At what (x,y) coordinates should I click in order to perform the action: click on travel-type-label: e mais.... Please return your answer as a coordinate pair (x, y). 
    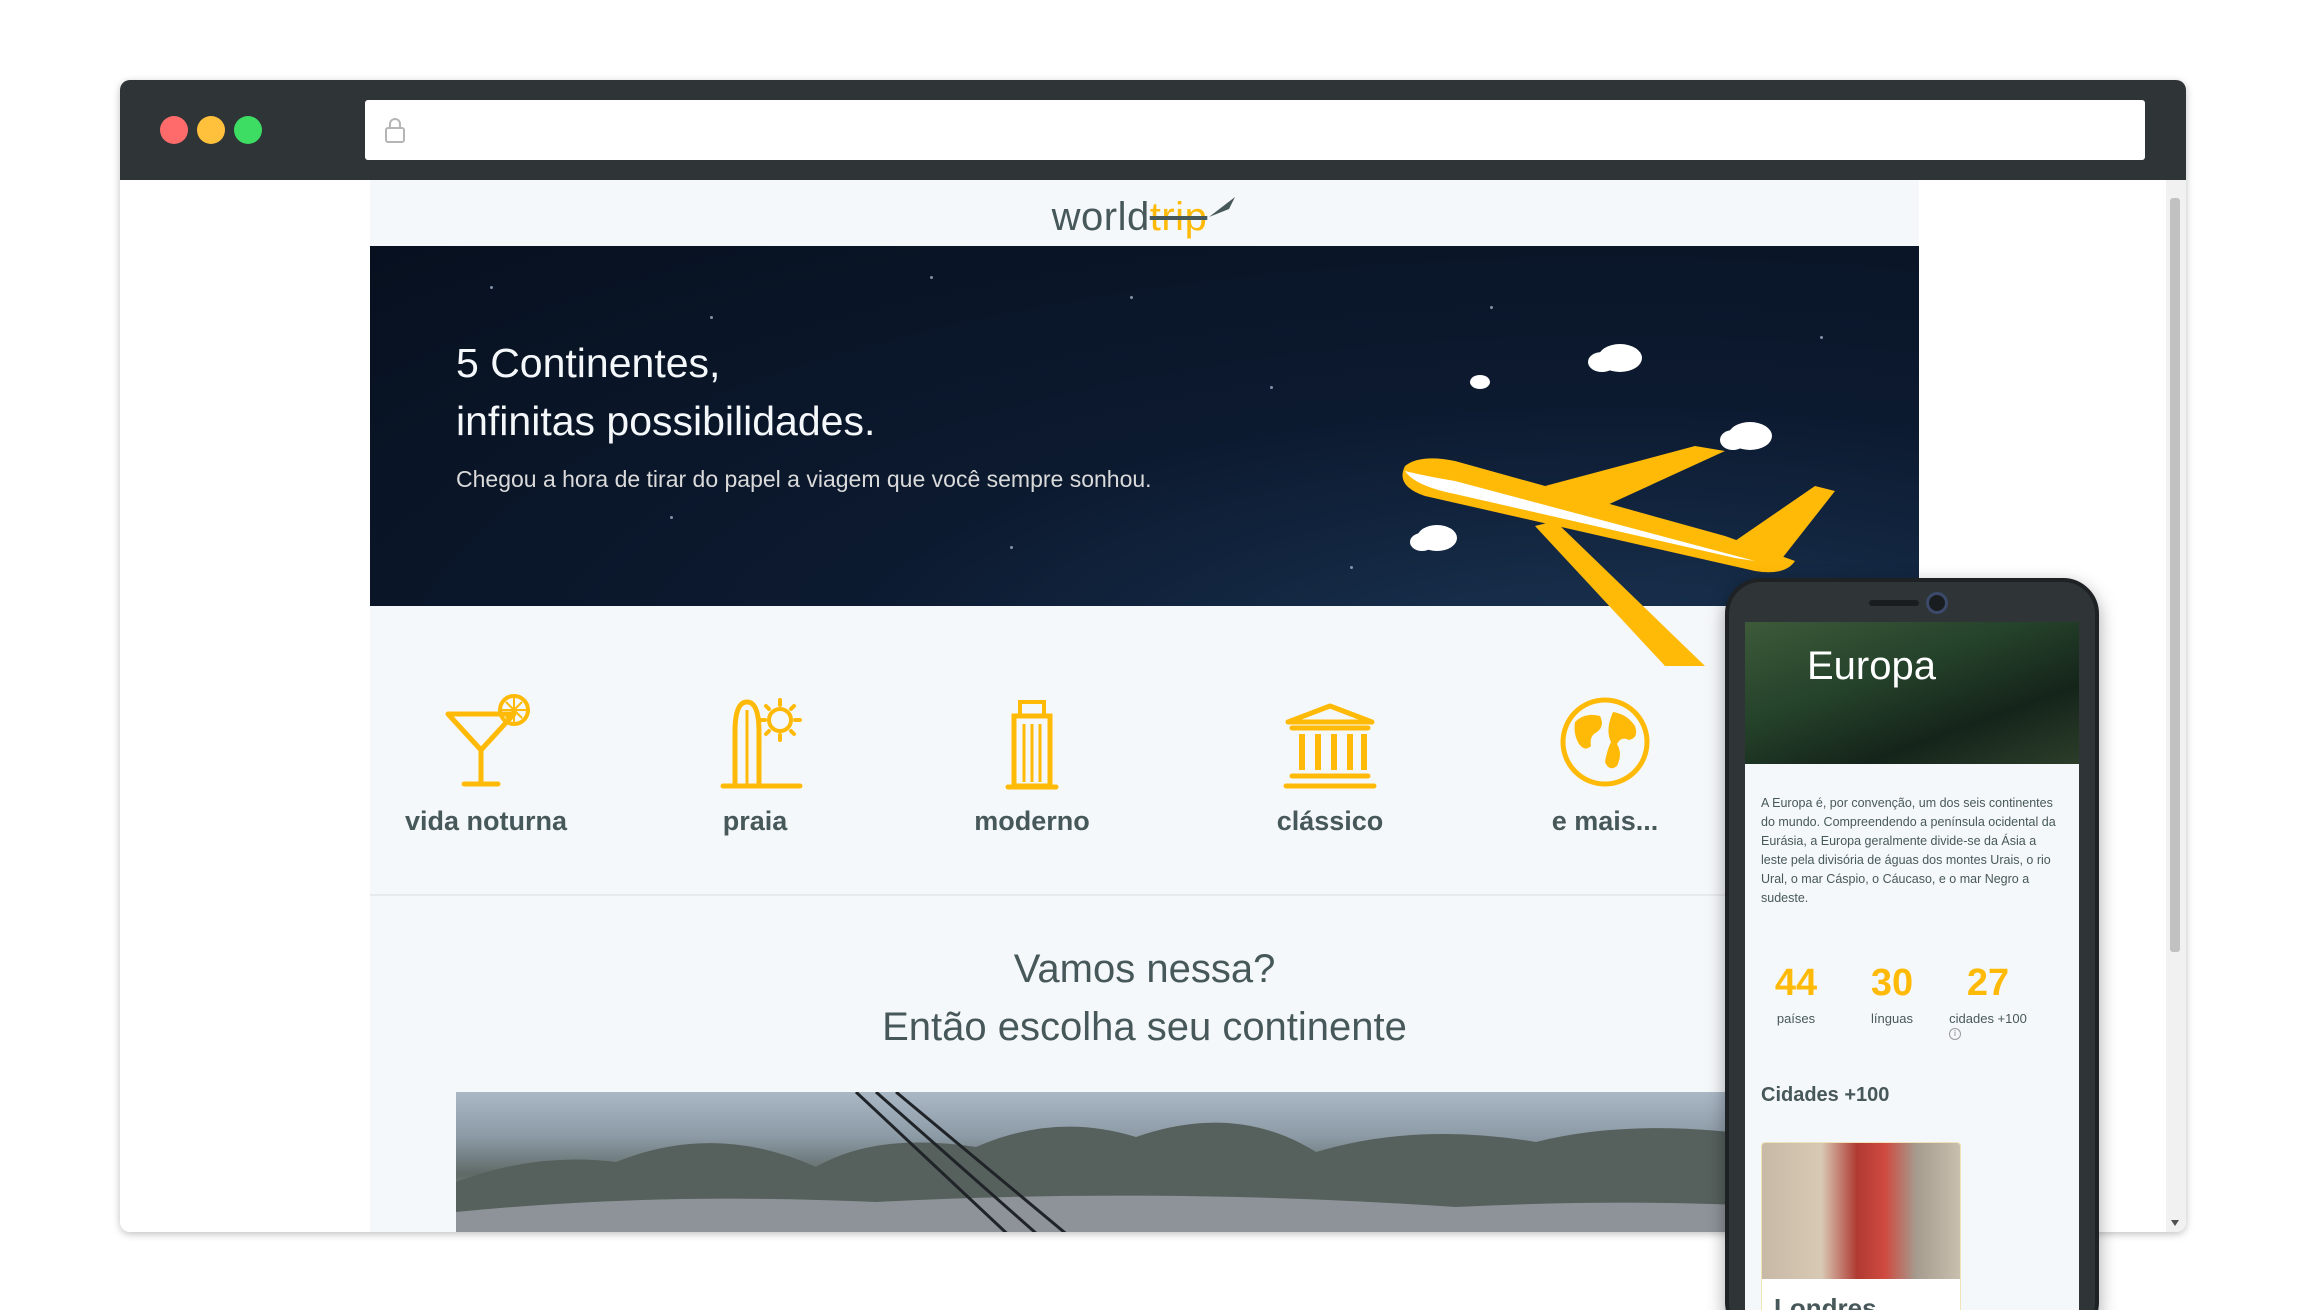
    Looking at the image, I should click on (1605, 821).